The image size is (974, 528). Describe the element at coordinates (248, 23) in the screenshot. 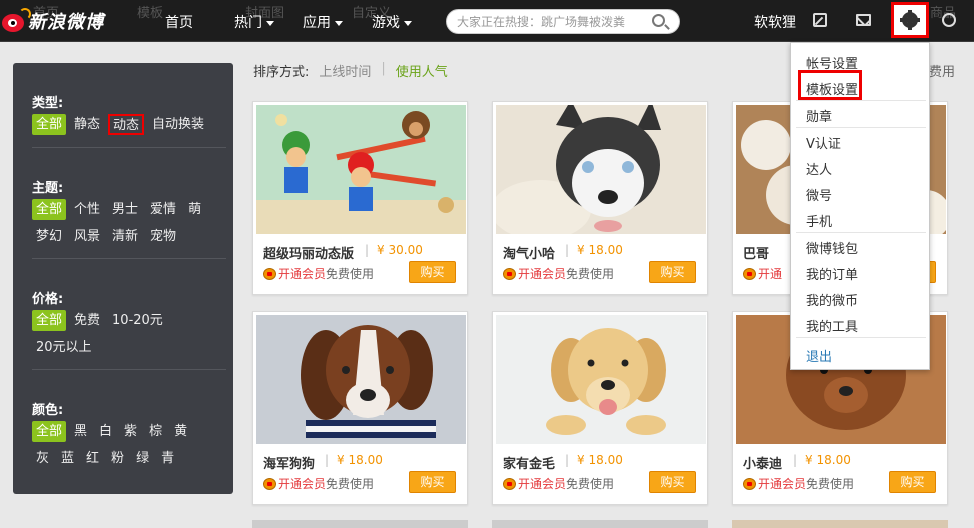

I see `nav-hot-label: 热门` at that location.